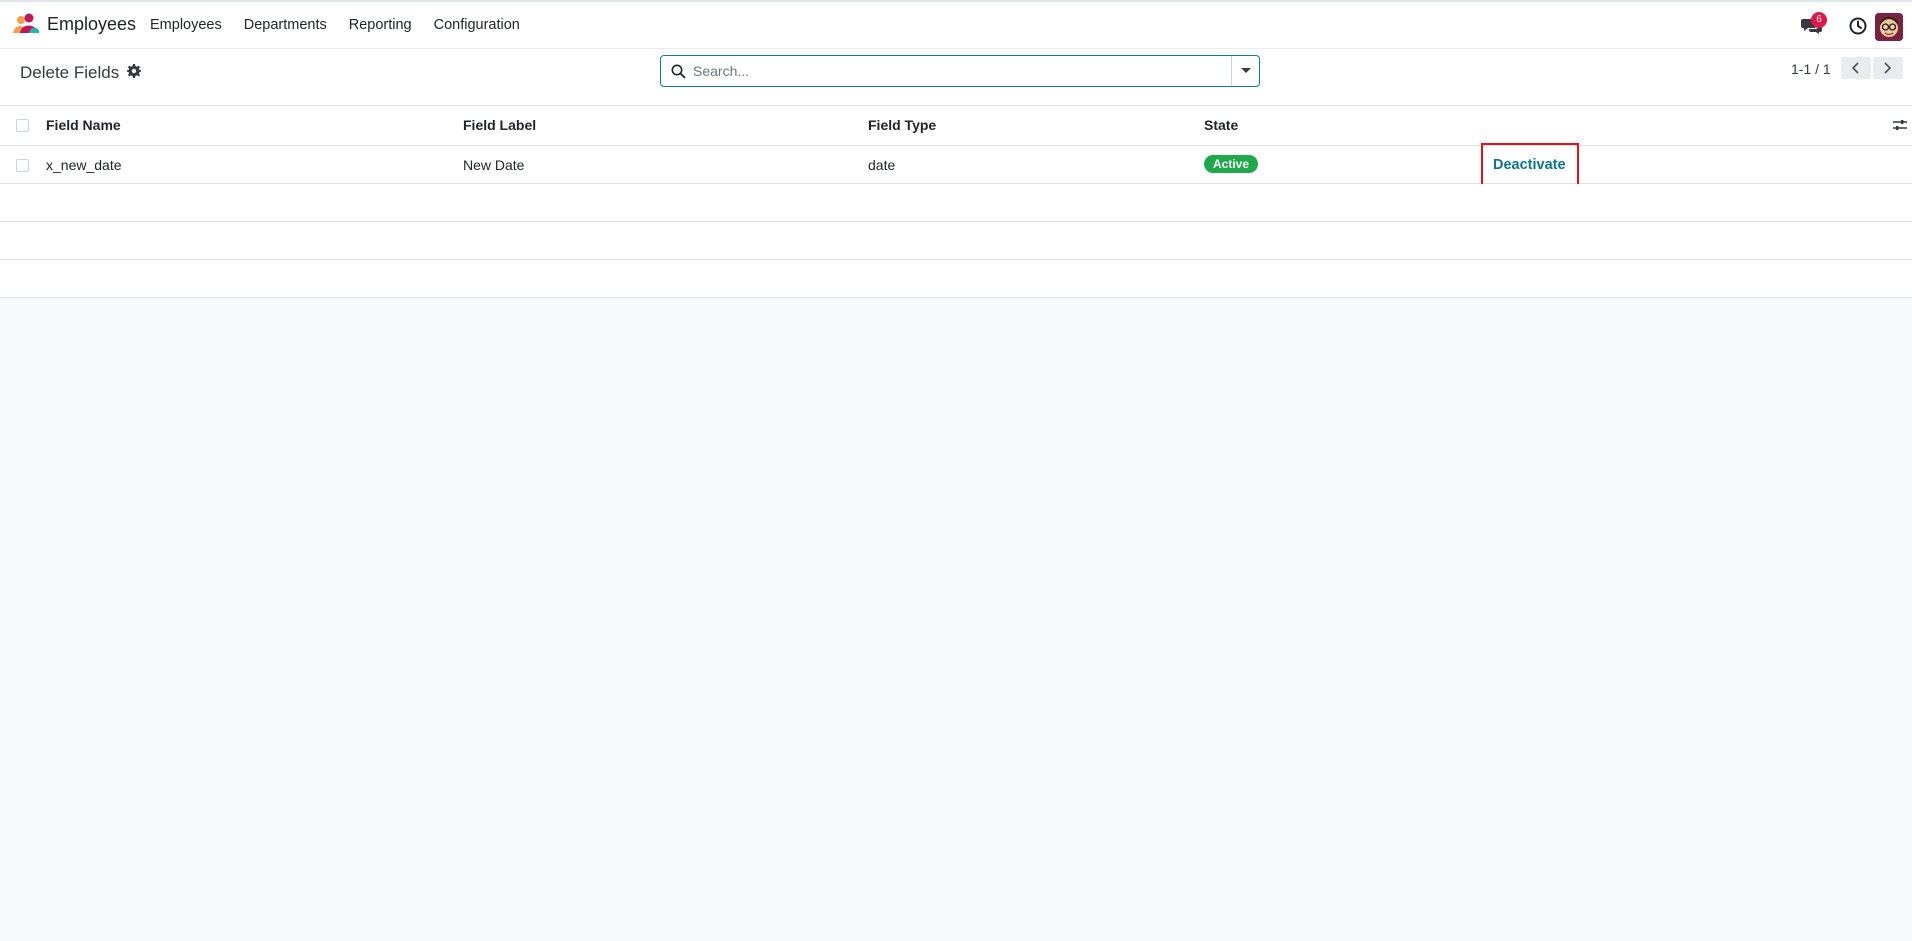 The image size is (1912, 941). Describe the element at coordinates (956, 126) in the screenshot. I see `table-header: Field Name Field Label Field Type State` at that location.